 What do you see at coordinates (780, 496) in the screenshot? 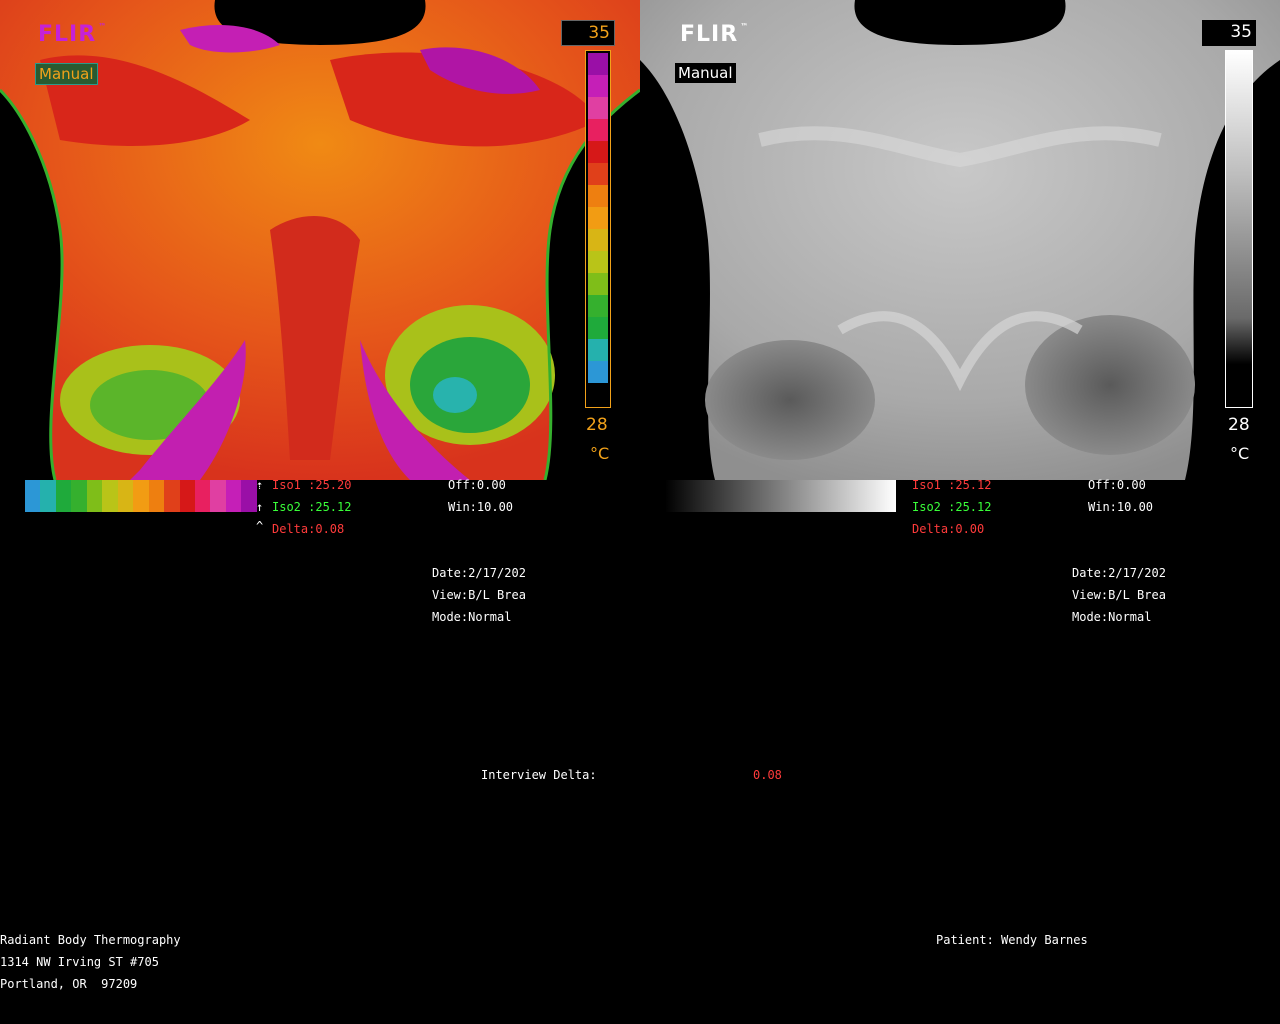
I see `grayscale-strip` at bounding box center [780, 496].